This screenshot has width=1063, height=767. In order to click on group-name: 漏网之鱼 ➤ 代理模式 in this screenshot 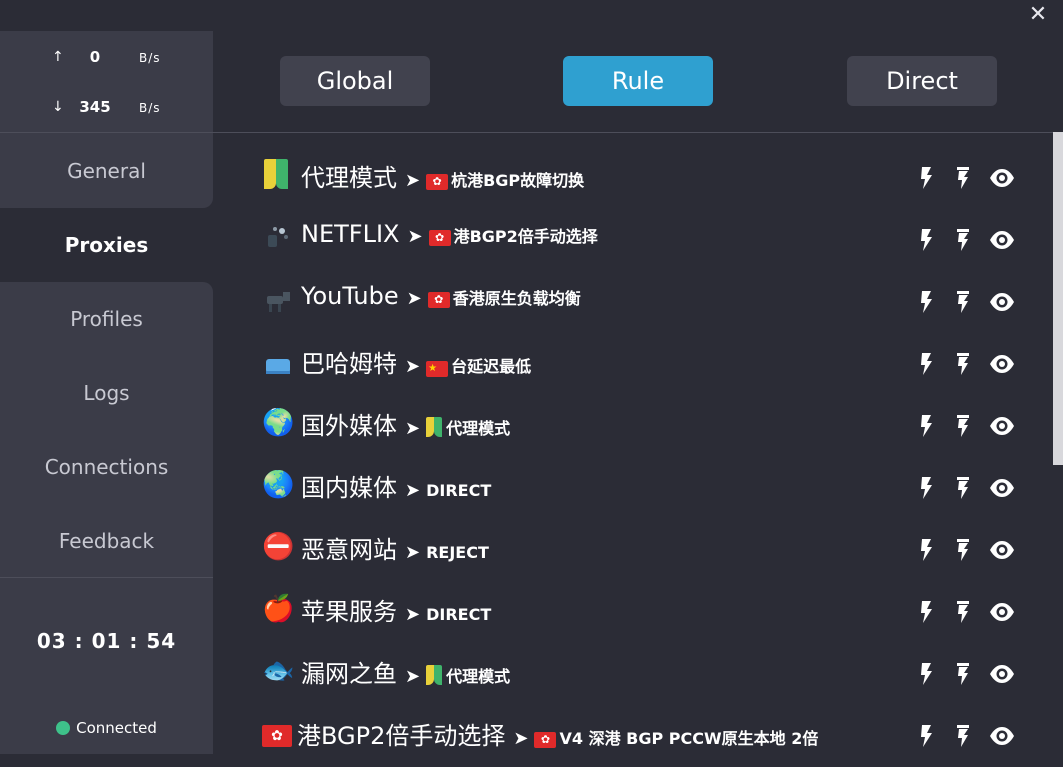, I will do `click(405, 671)`.